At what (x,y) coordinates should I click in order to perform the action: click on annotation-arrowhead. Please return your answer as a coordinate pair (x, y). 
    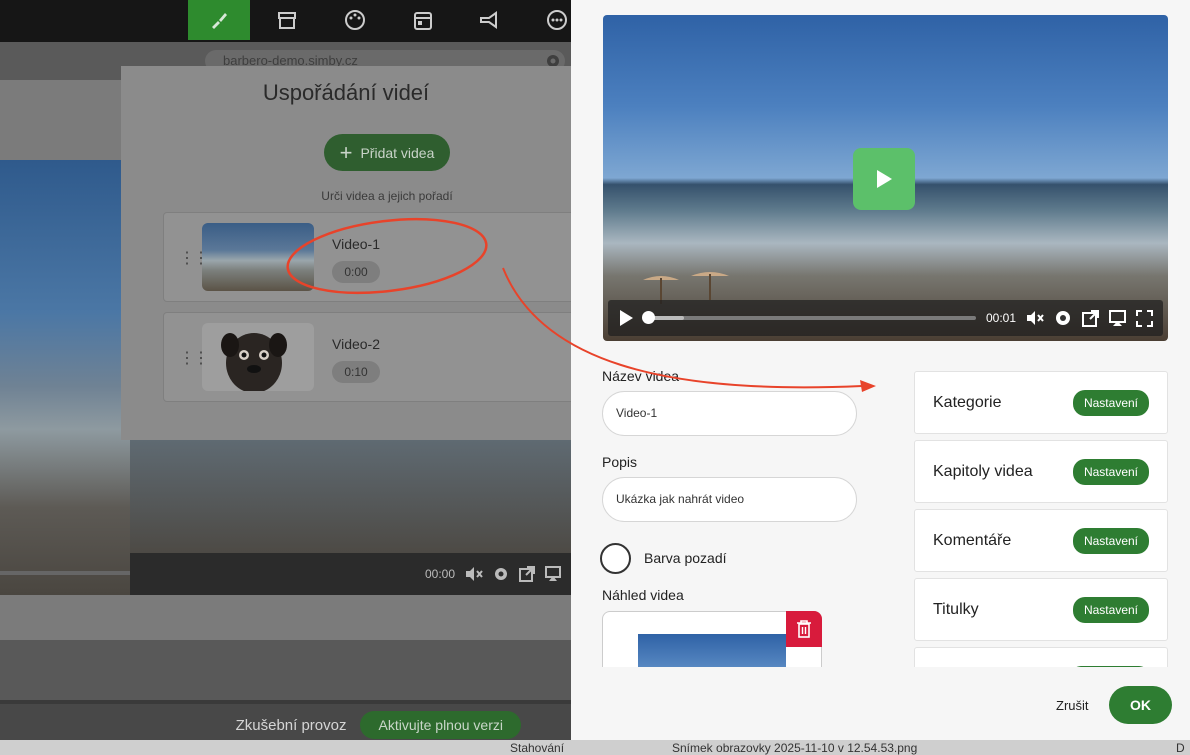
    Looking at the image, I should click on (868, 386).